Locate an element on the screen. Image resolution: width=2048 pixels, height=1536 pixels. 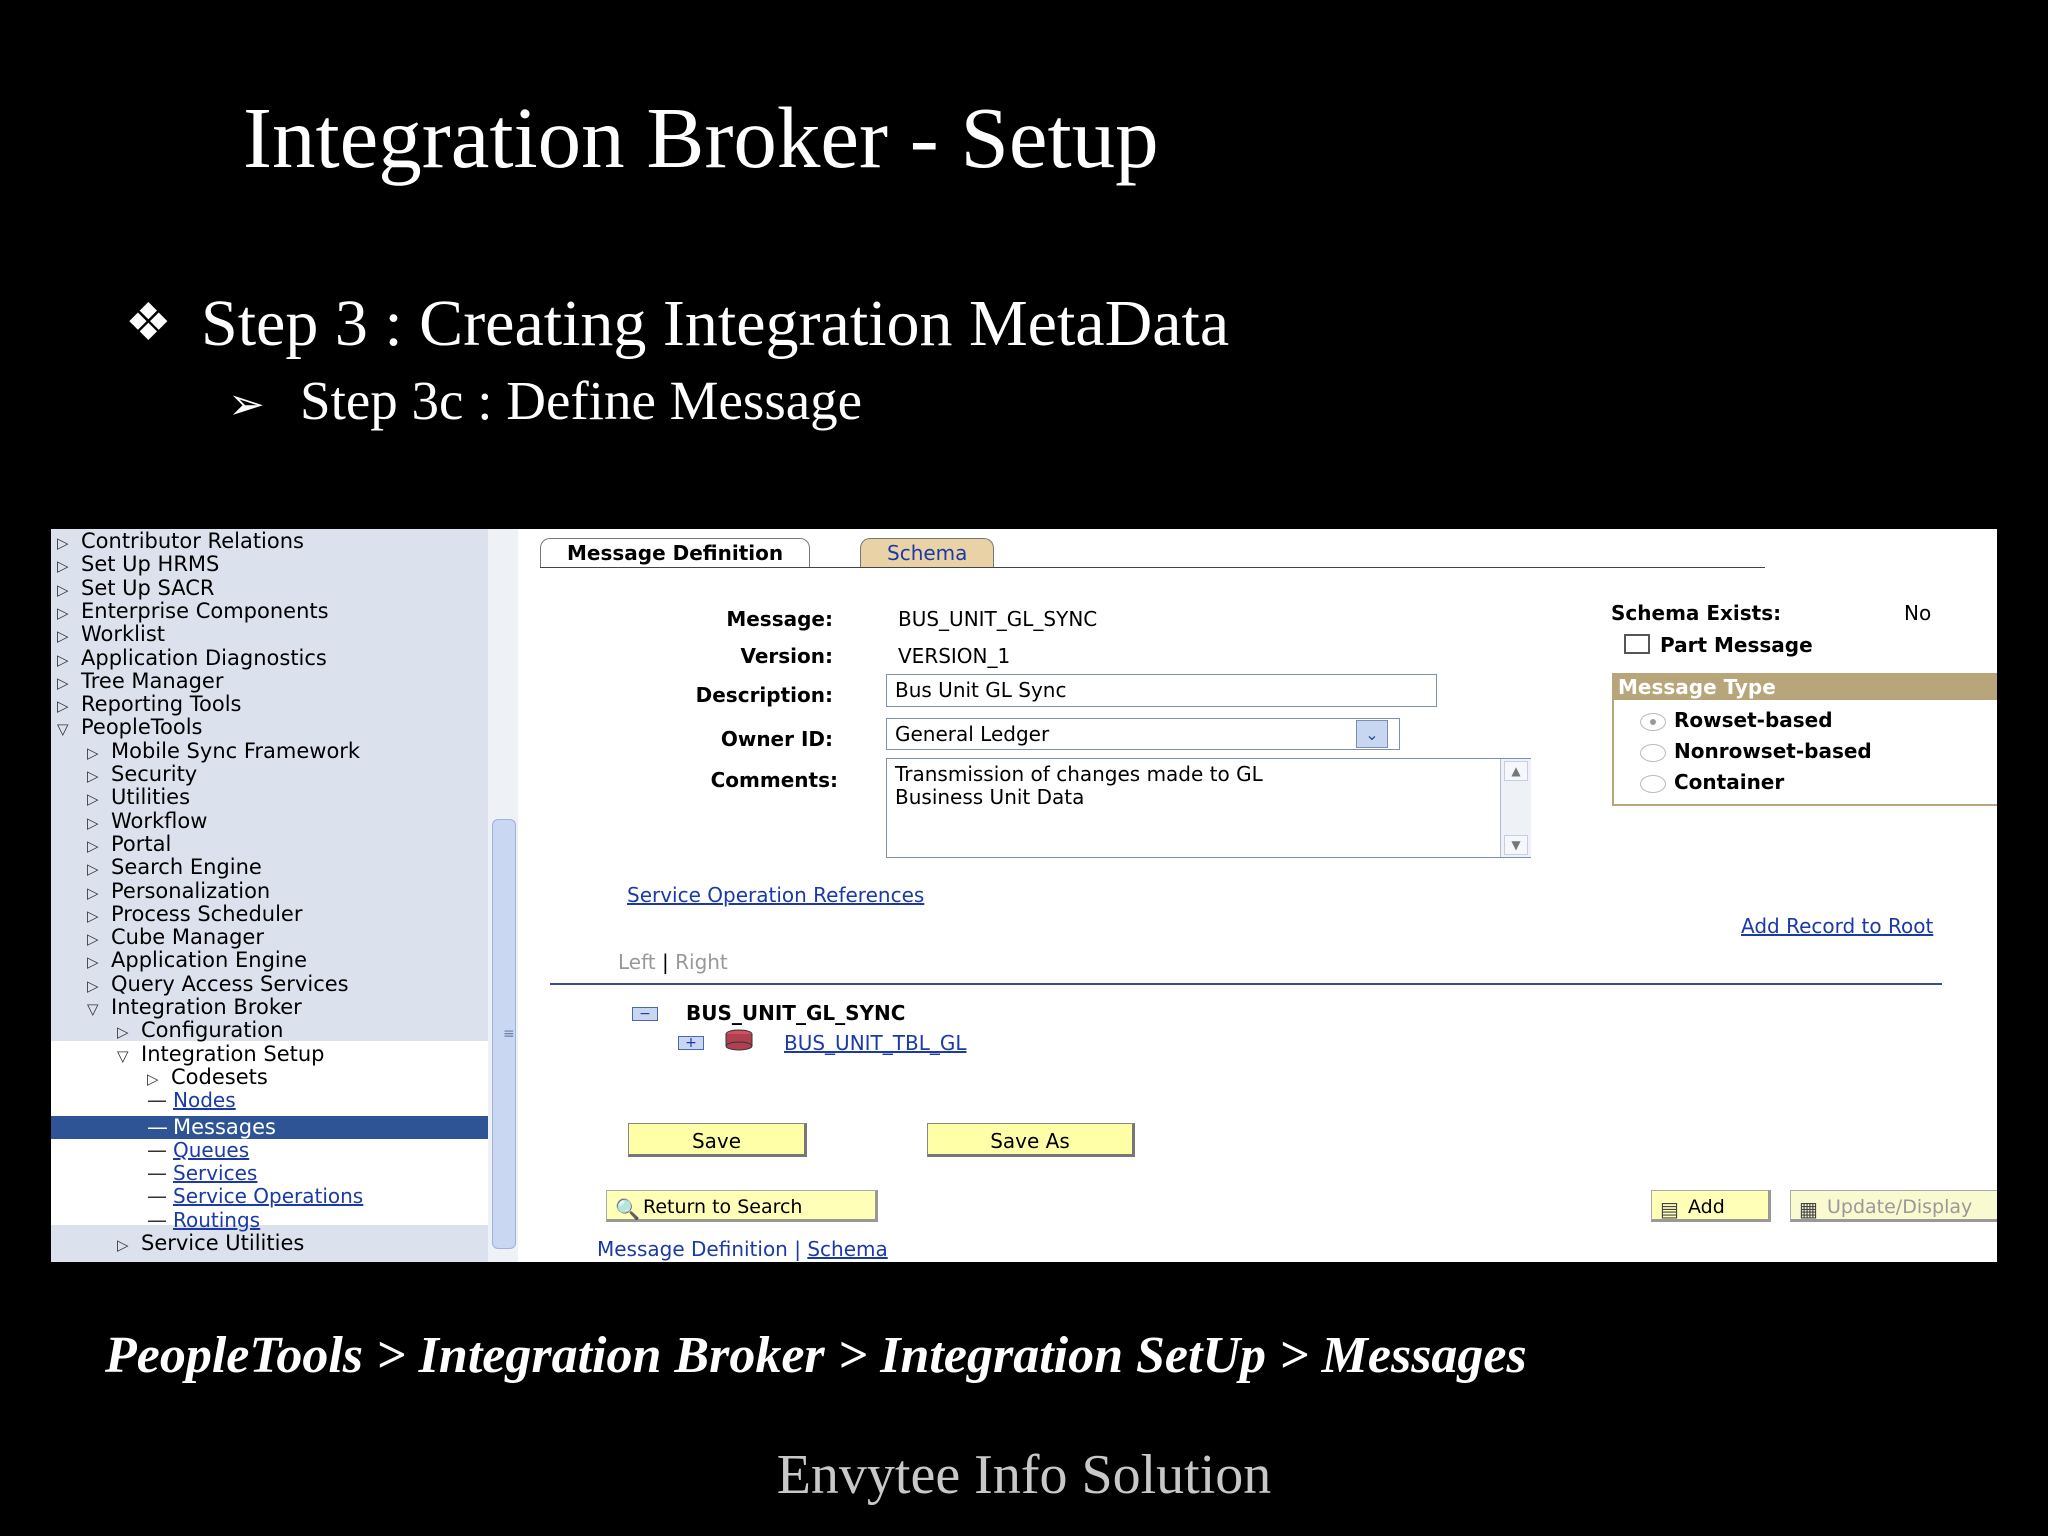
update-display-button: ▦ Update/Display is located at coordinates (1893, 1206).